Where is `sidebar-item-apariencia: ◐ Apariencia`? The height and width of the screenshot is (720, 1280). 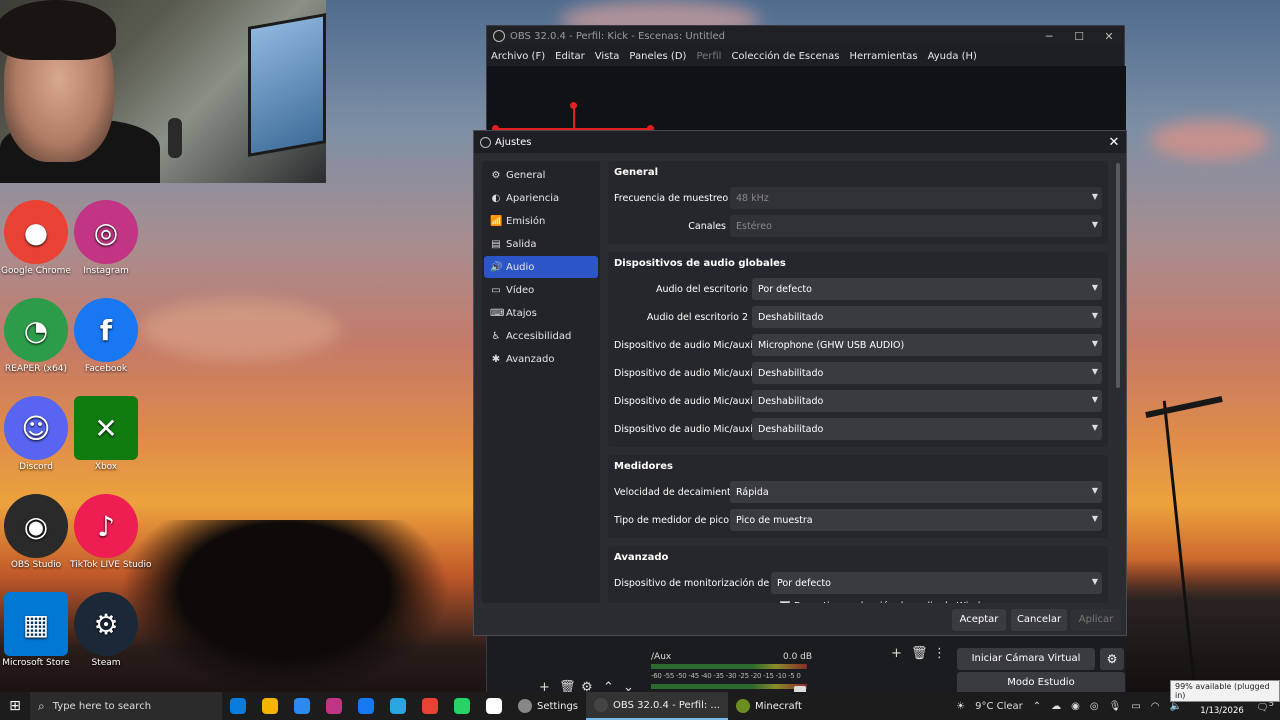
sidebar-item-apariencia: ◐ Apariencia is located at coordinates (541, 198).